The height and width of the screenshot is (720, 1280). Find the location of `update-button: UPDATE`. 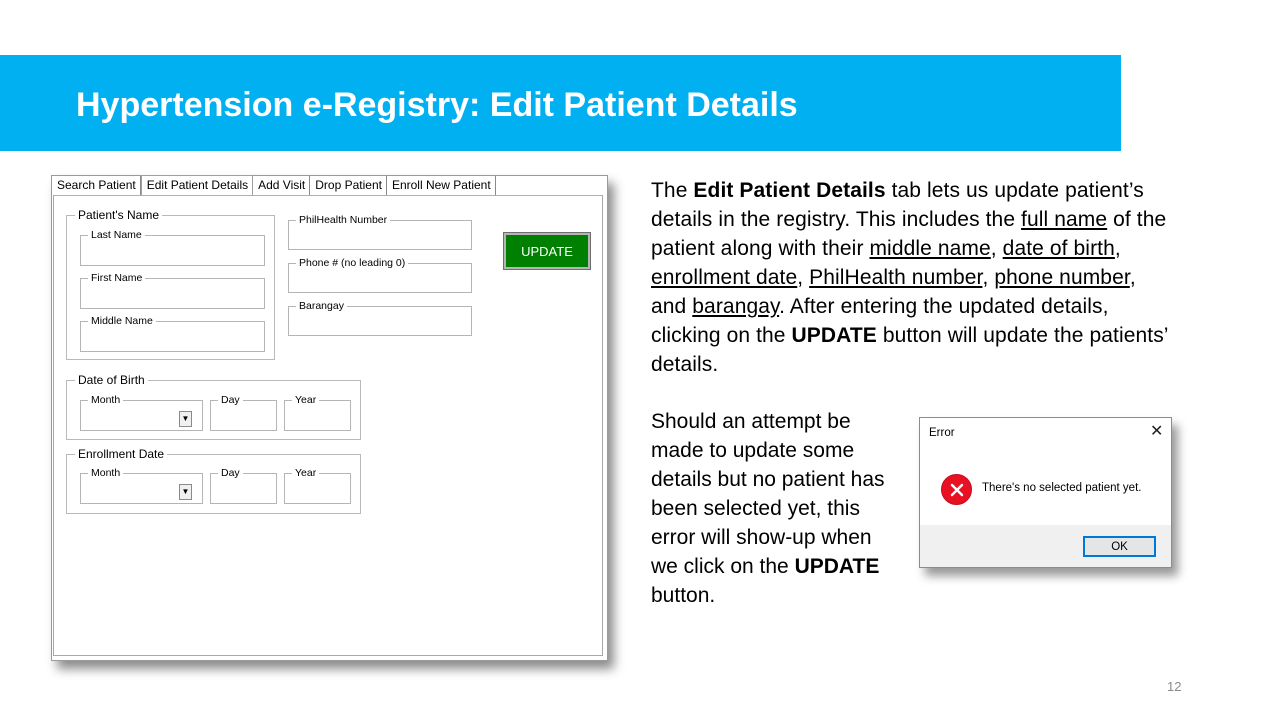

update-button: UPDATE is located at coordinates (547, 251).